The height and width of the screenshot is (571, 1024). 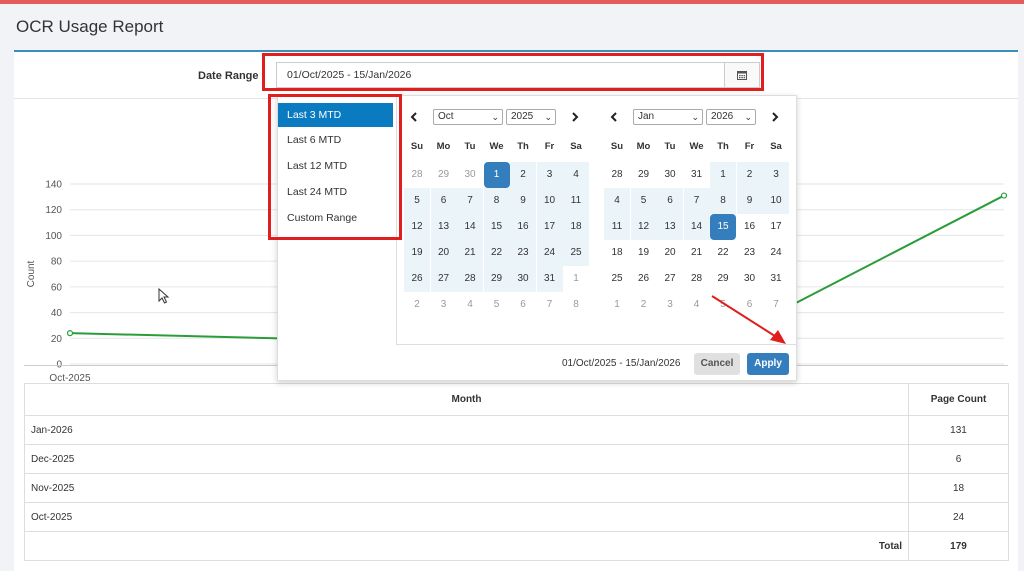 I want to click on right-calendar-header: Jan ⌄ 2026 ⌄, so click(x=702, y=117).